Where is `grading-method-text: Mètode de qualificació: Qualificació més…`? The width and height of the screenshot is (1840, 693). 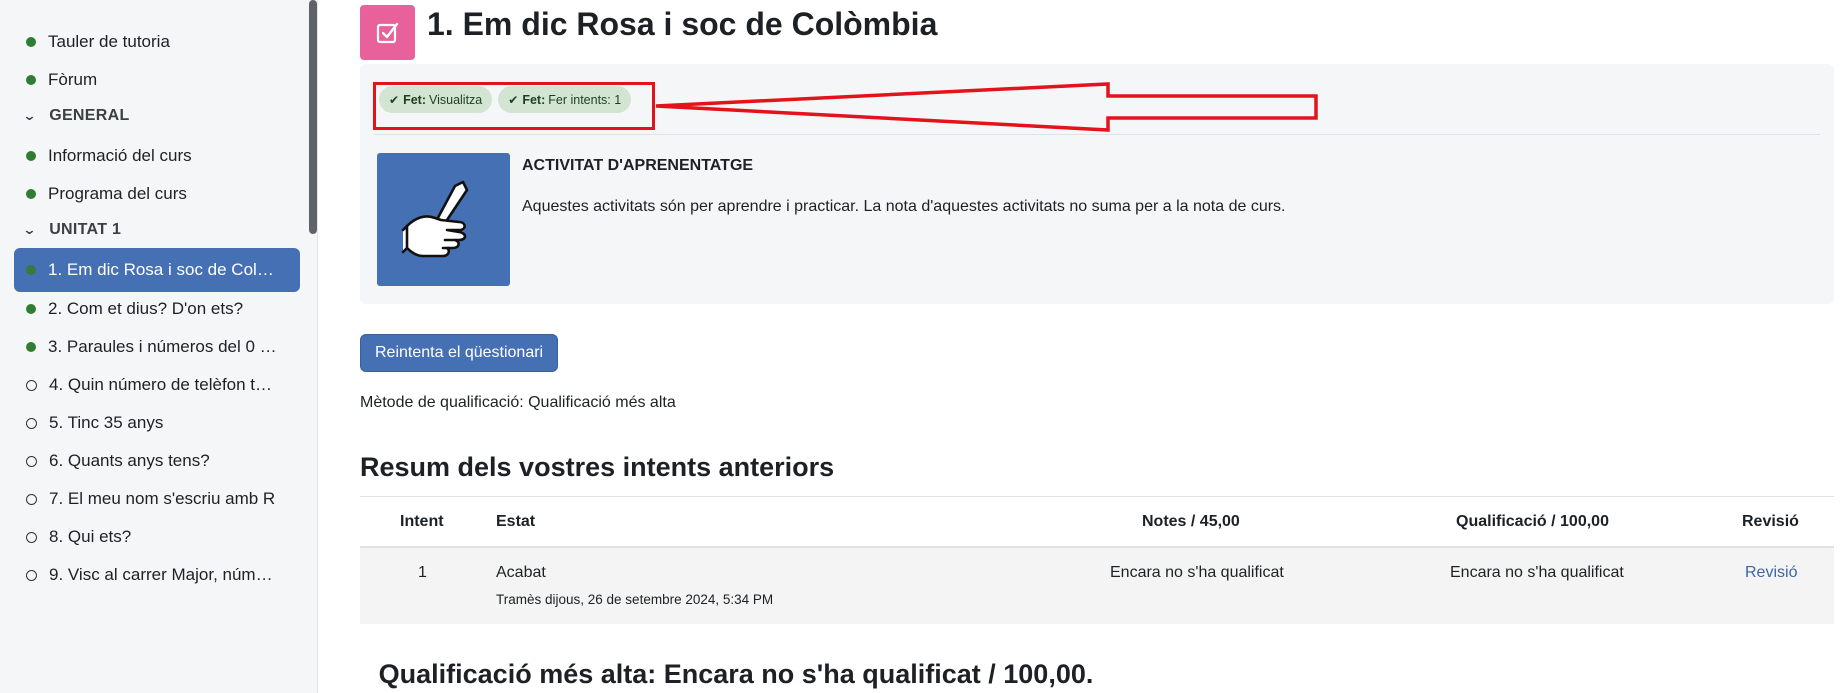 grading-method-text: Mètode de qualificació: Qualificació més… is located at coordinates (518, 402).